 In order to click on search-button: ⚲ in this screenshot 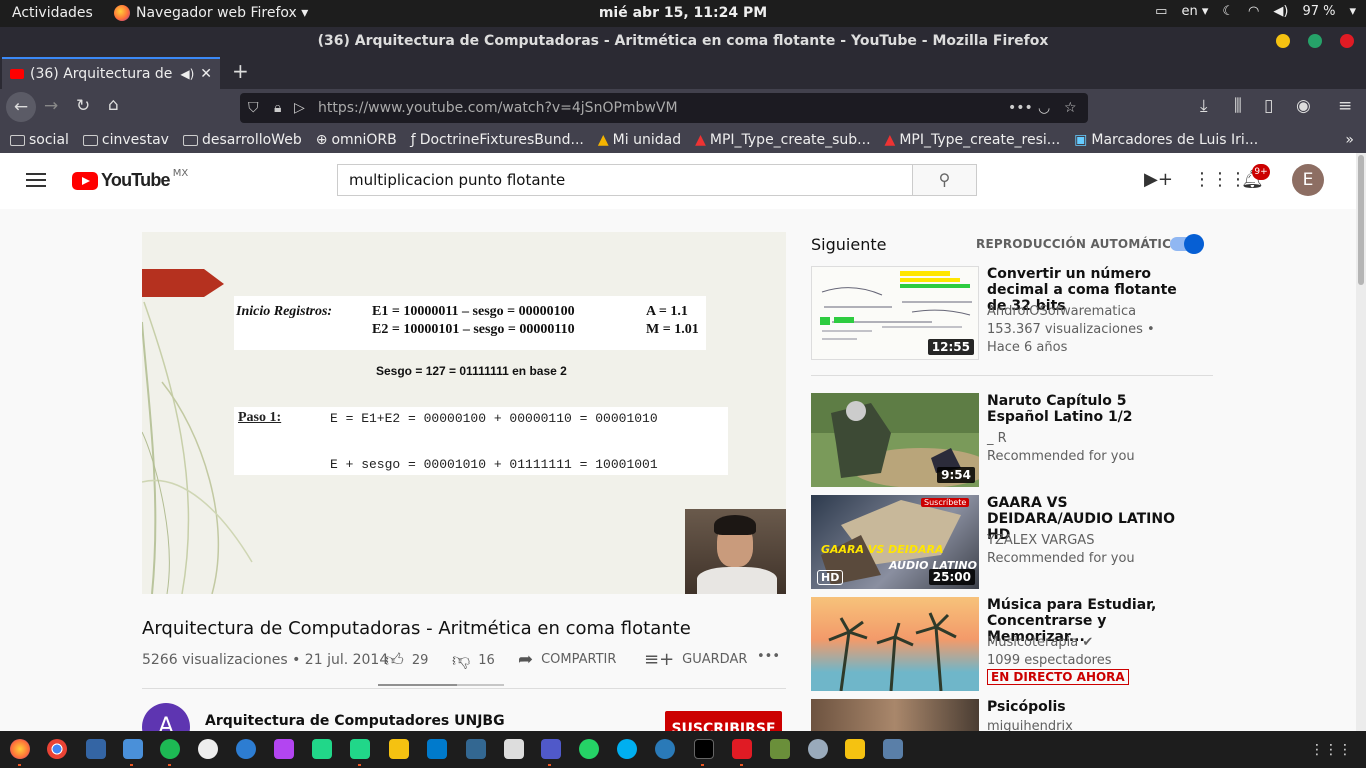, I will do `click(944, 180)`.